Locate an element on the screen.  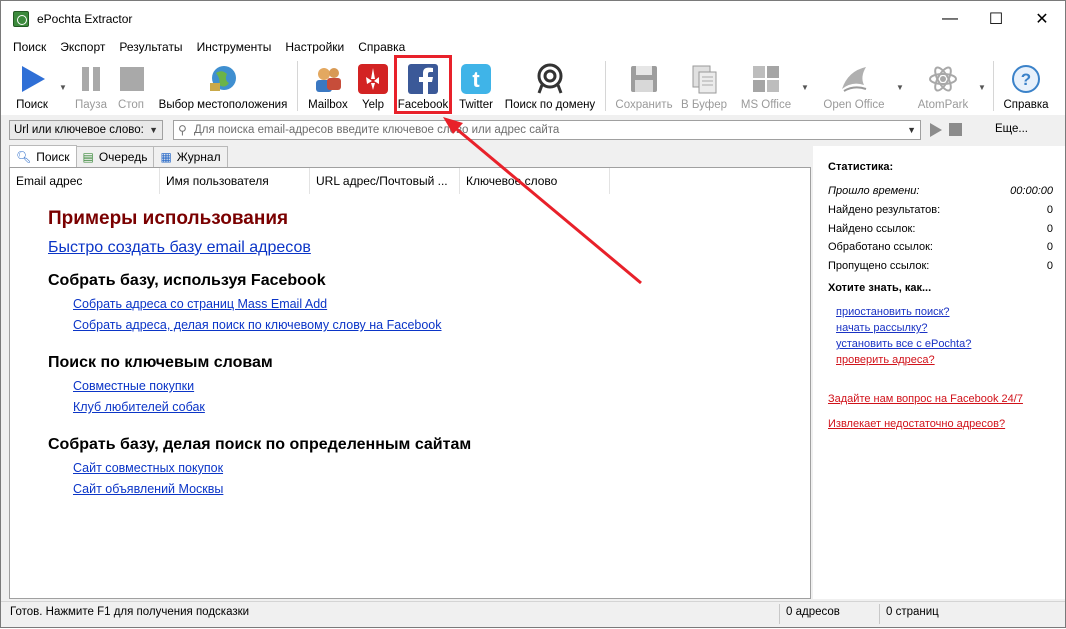
start-search-icon is located at coordinates (936, 130).